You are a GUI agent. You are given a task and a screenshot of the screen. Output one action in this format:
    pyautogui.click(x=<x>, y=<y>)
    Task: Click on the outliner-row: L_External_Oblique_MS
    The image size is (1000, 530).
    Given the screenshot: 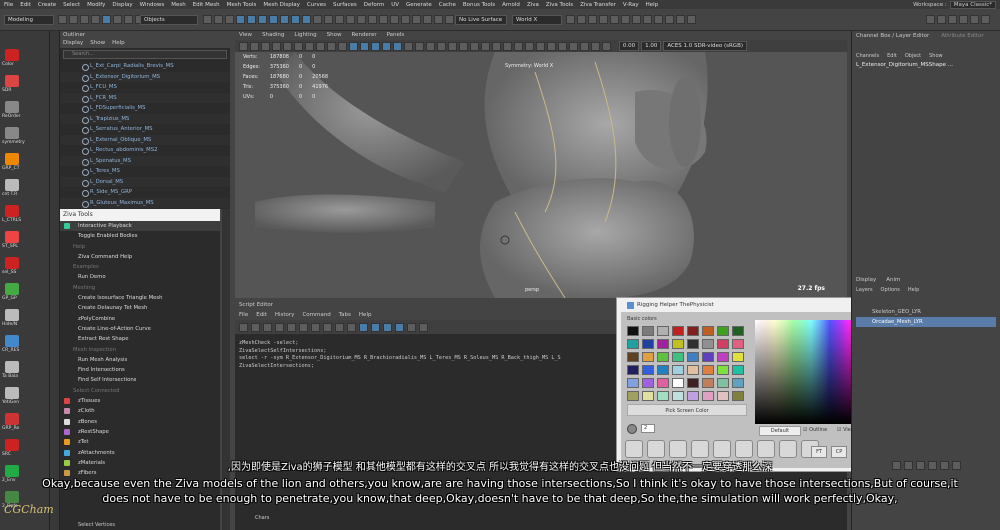 What is the action you would take?
    pyautogui.click(x=145, y=139)
    